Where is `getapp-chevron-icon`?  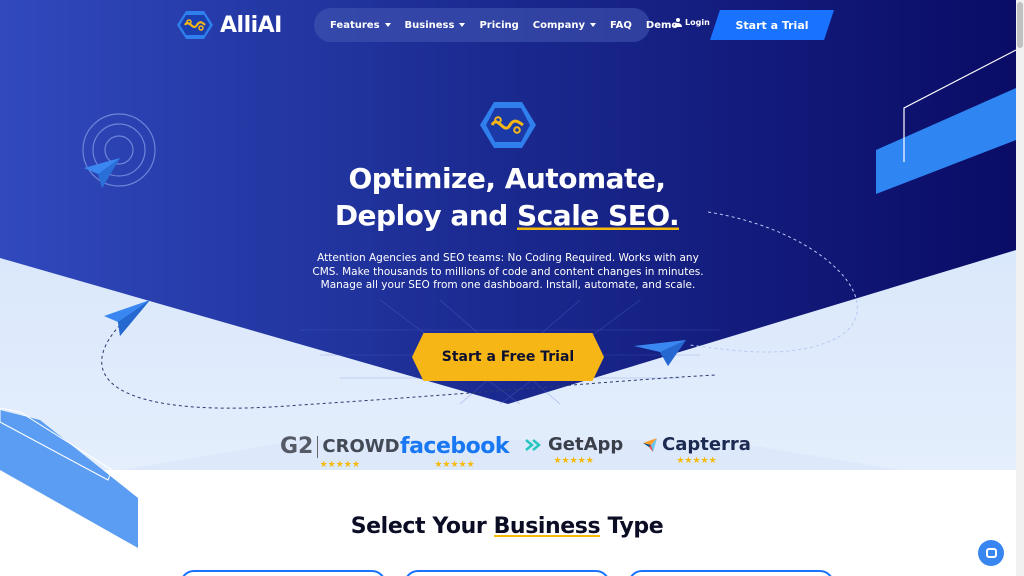
getapp-chevron-icon is located at coordinates (533, 444).